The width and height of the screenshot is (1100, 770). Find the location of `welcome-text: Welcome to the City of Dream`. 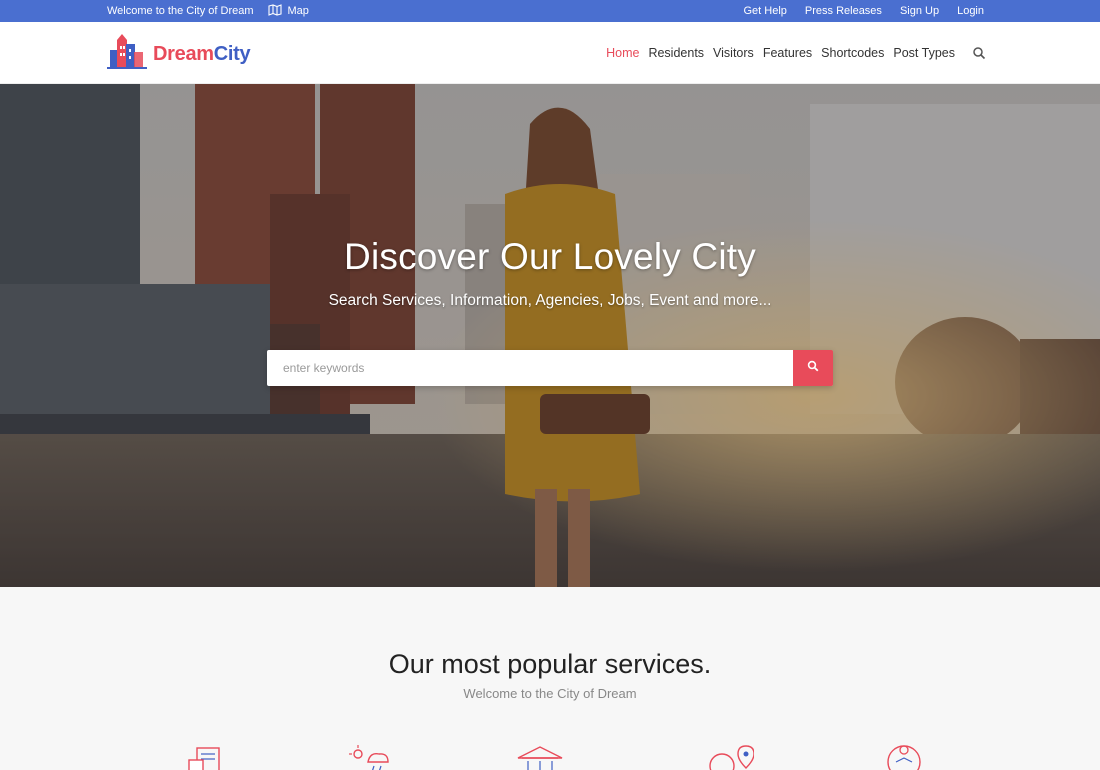

welcome-text: Welcome to the City of Dream is located at coordinates (180, 11).